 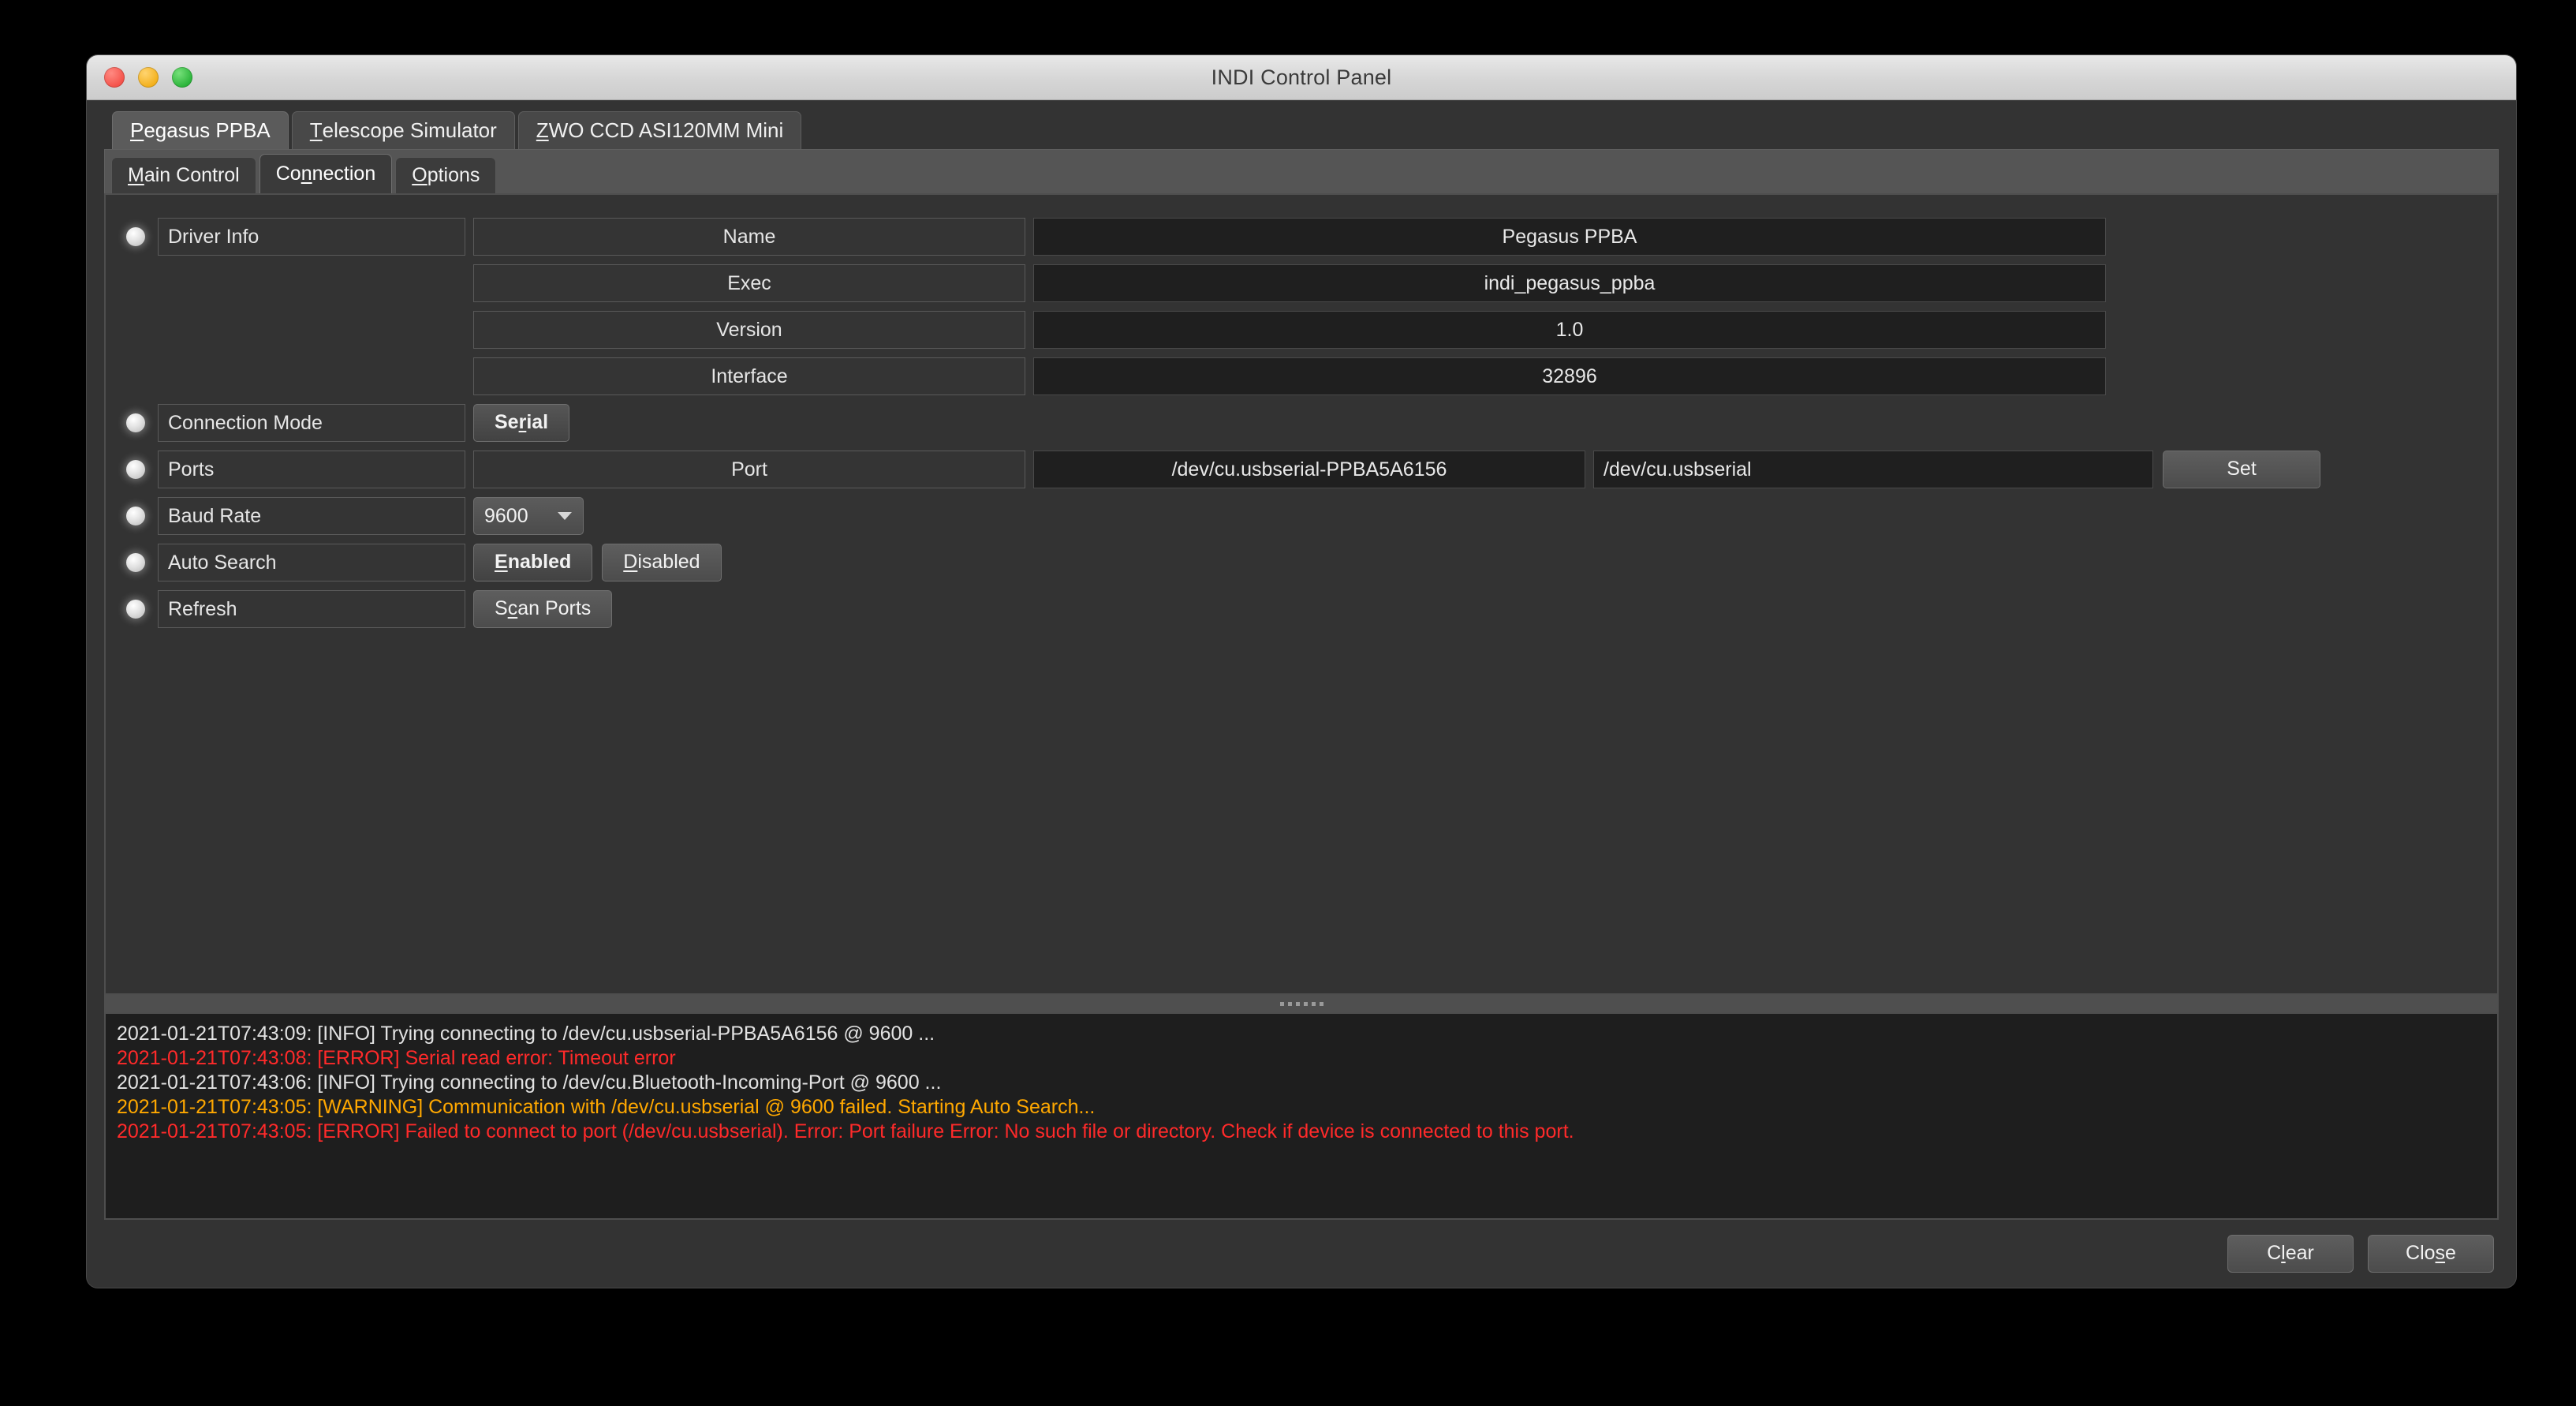 I want to click on field-value-version: 1.0, so click(x=1569, y=330).